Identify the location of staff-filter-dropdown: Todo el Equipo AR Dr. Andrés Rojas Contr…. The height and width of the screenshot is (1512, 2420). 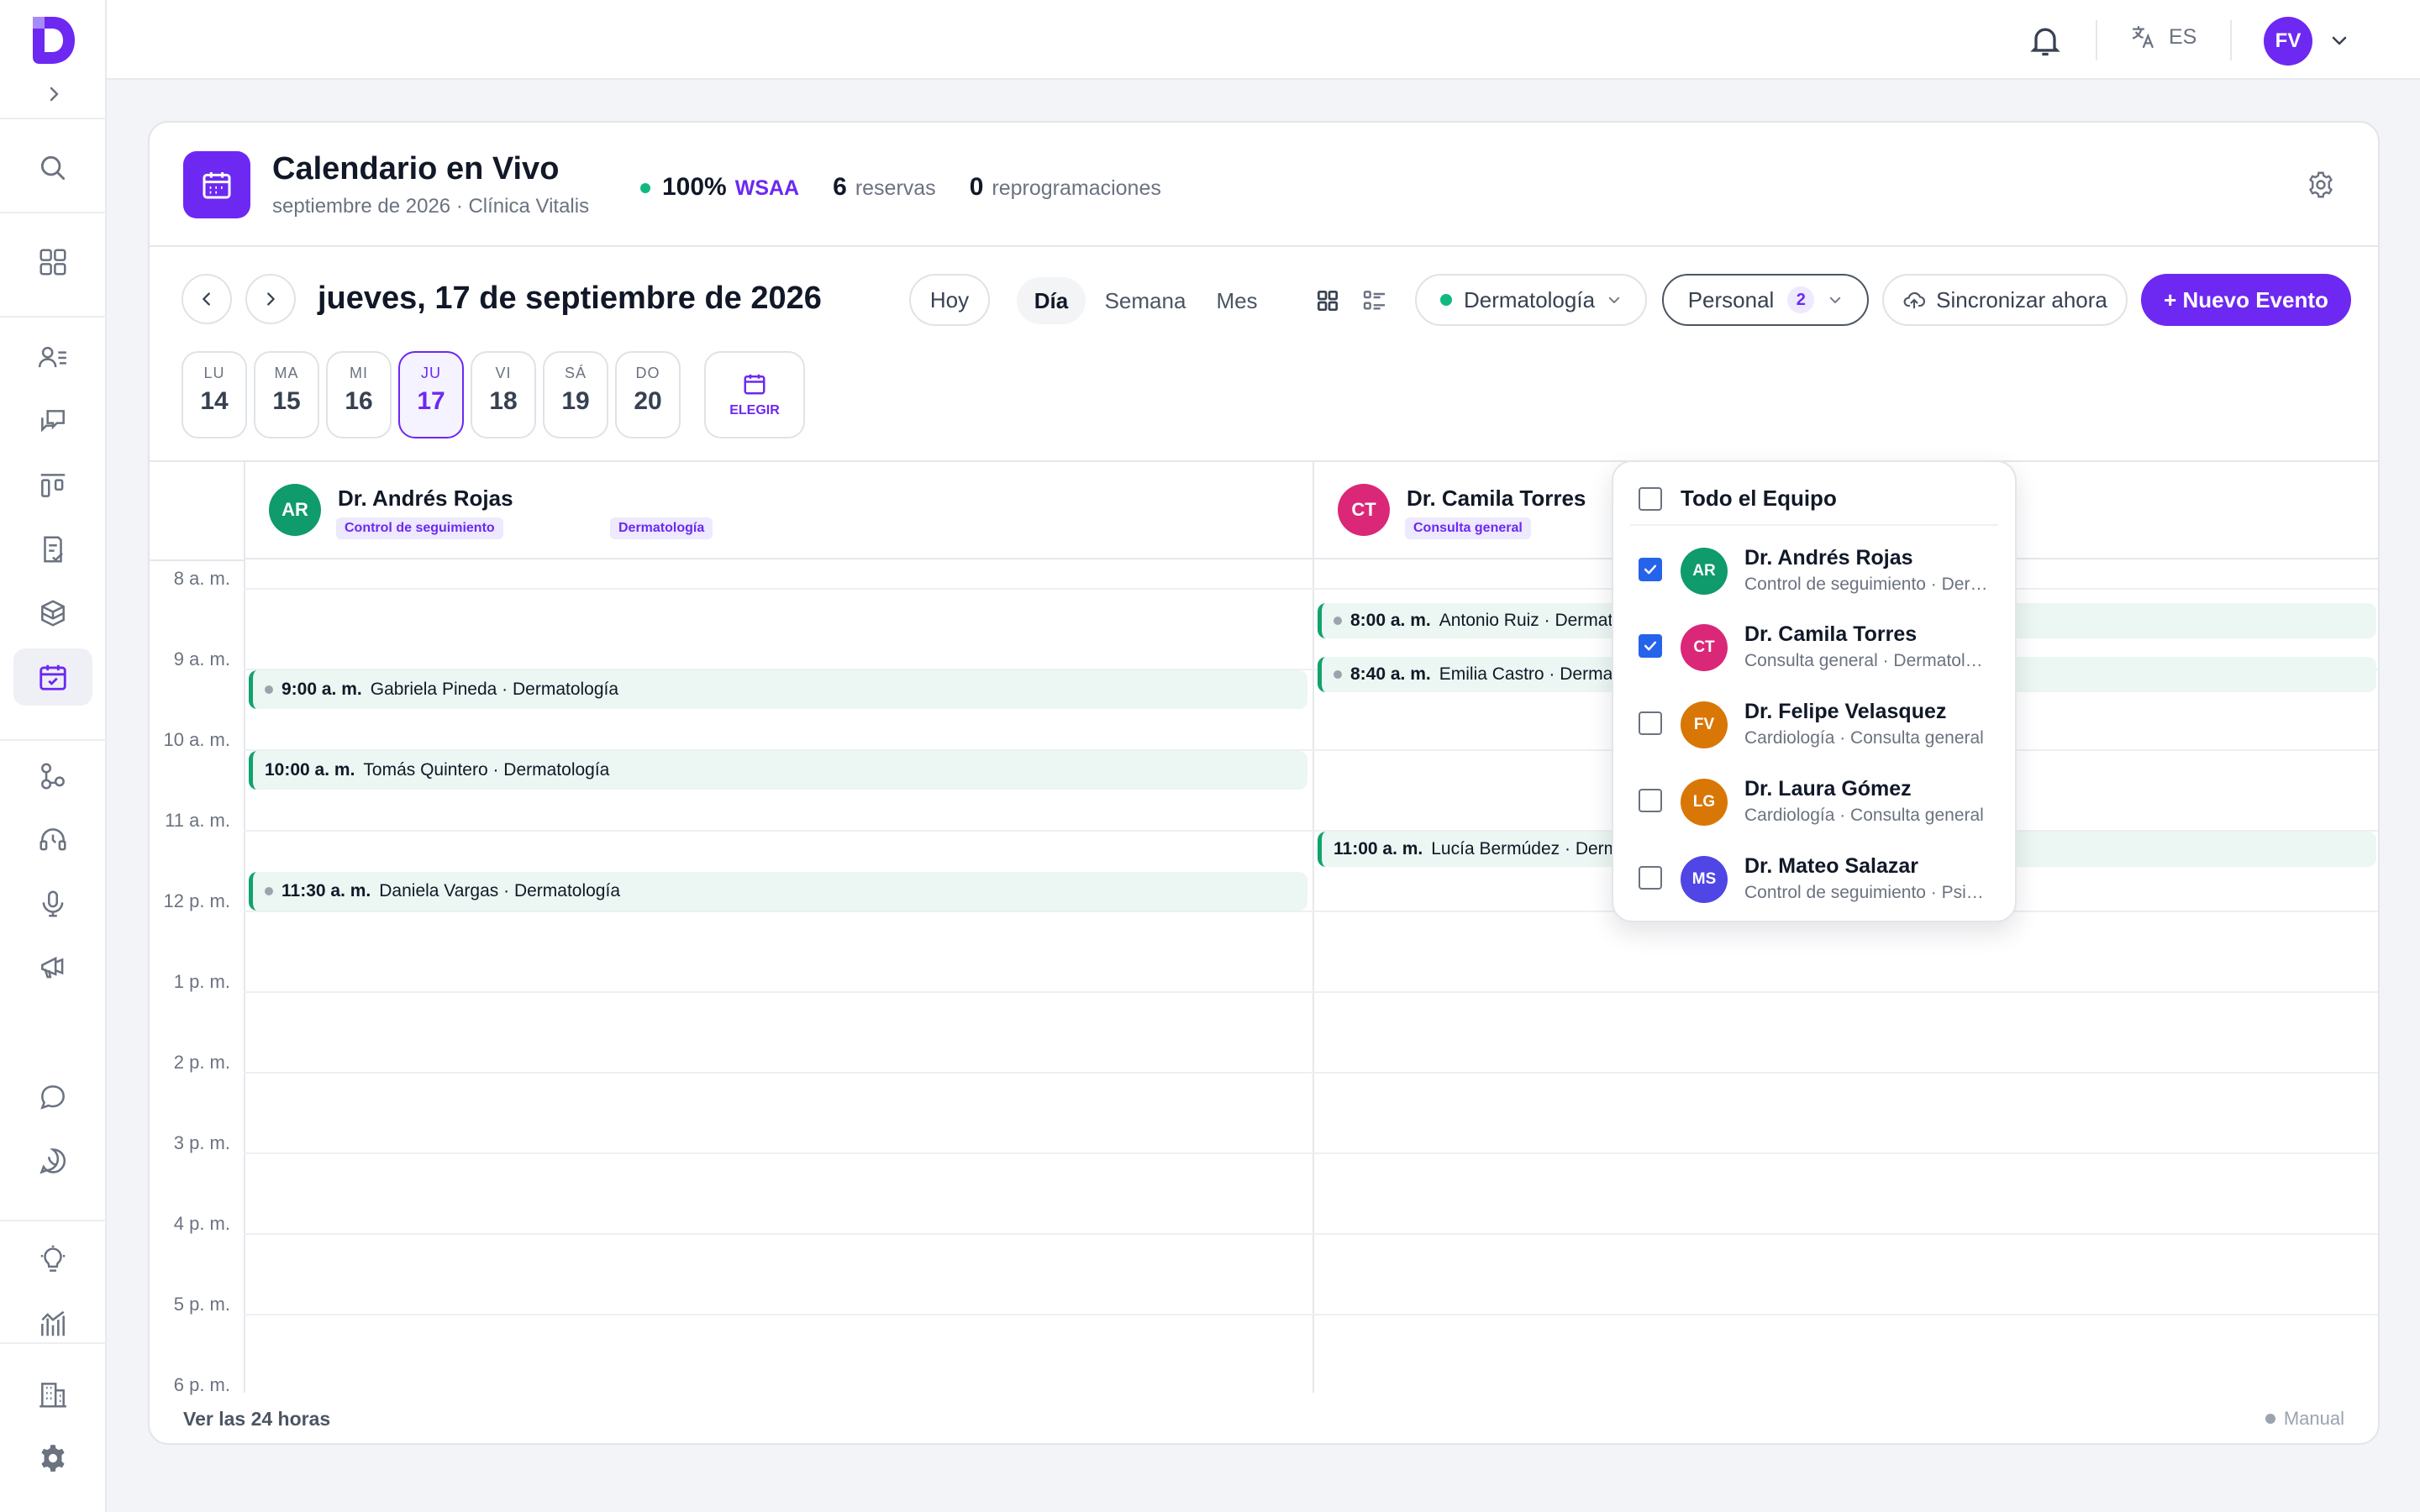
(1814, 691).